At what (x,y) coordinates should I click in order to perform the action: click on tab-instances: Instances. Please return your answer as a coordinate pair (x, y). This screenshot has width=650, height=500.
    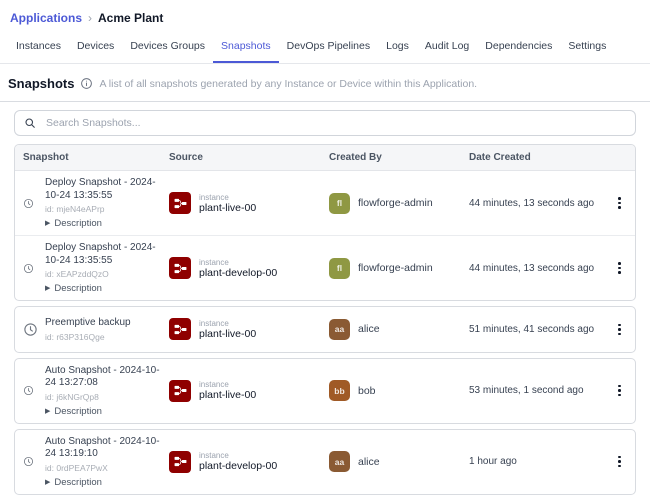
    Looking at the image, I should click on (38, 47).